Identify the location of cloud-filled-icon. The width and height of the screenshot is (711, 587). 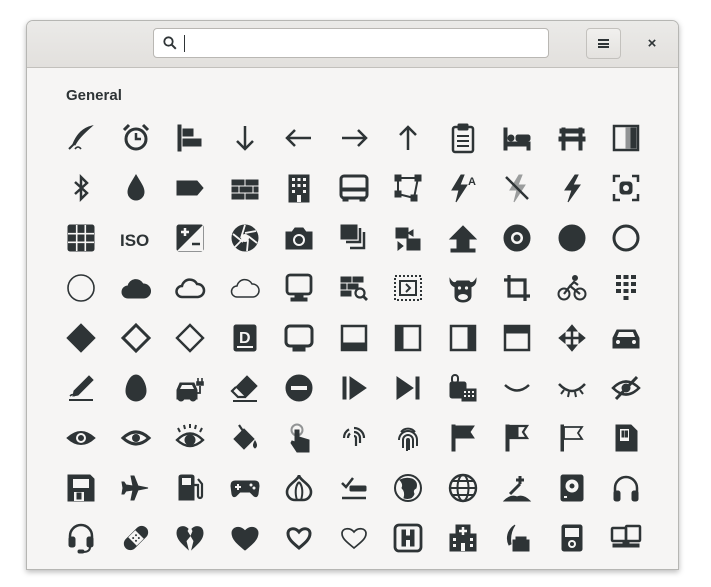
(136, 288).